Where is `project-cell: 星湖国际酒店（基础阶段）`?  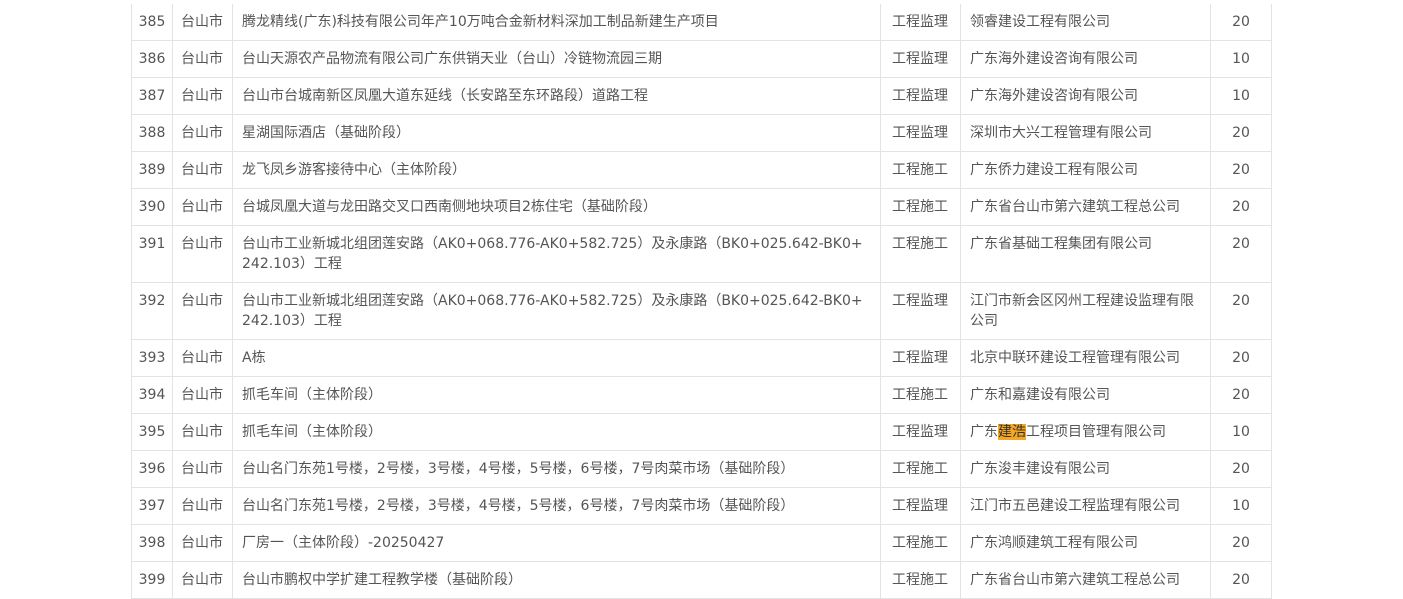 project-cell: 星湖国际酒店（基础阶段） is located at coordinates (556, 133).